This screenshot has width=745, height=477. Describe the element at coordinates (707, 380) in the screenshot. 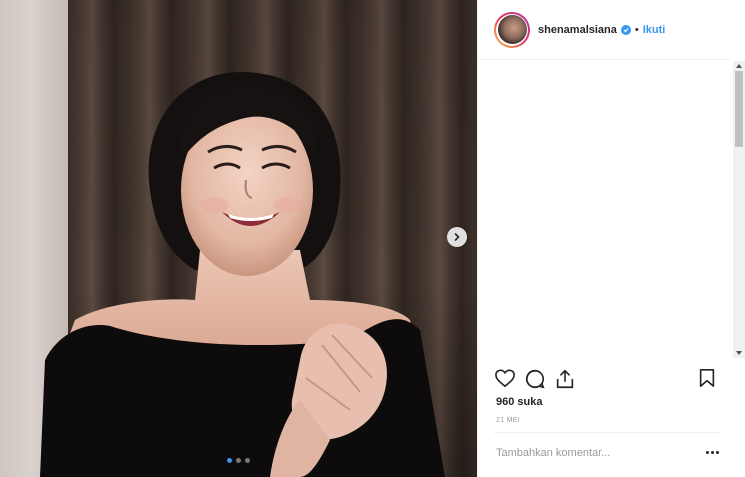

I see `bookmark-icon` at that location.